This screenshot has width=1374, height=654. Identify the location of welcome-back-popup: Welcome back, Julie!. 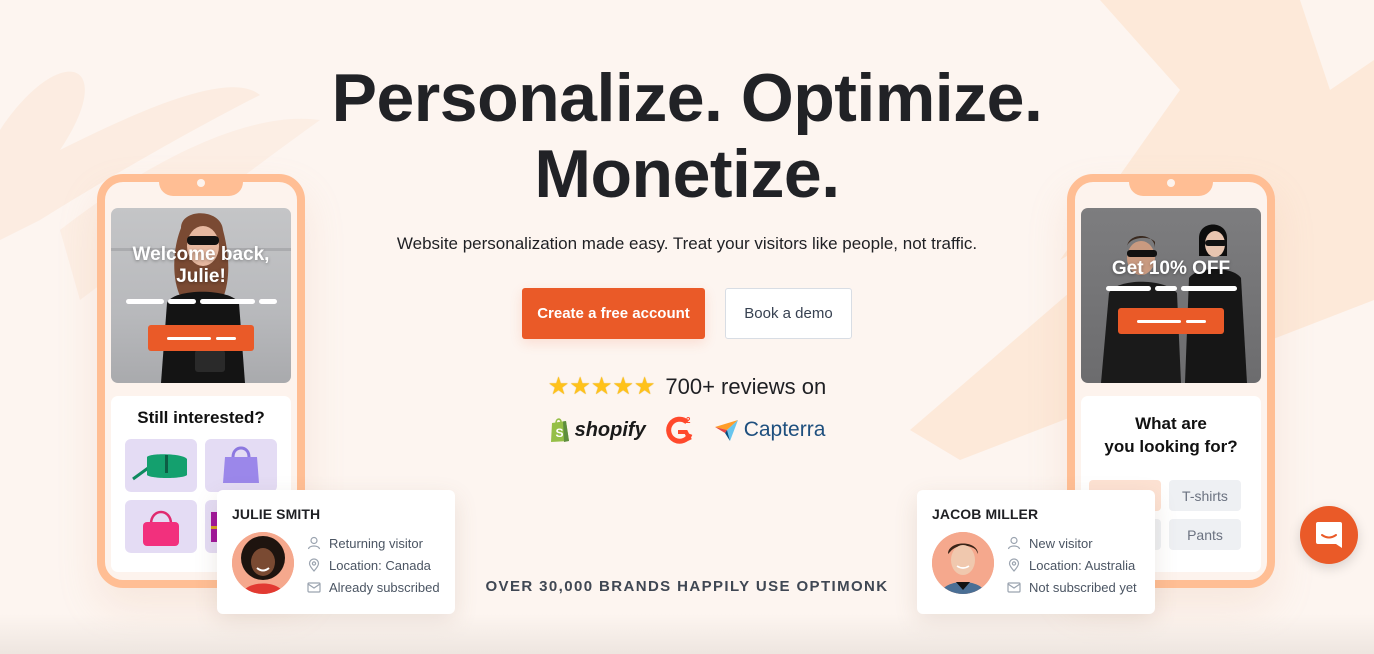
(201, 295).